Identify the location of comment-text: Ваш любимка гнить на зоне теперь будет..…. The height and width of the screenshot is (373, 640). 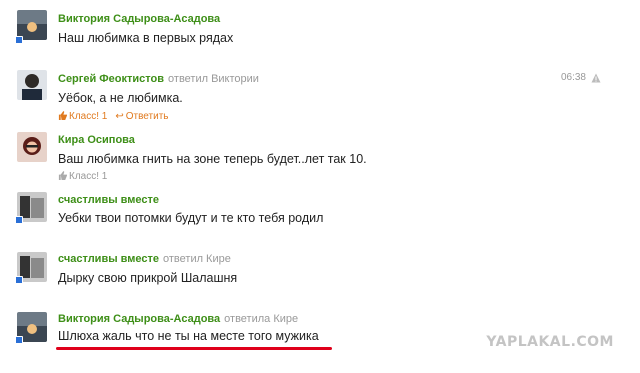
(212, 159).